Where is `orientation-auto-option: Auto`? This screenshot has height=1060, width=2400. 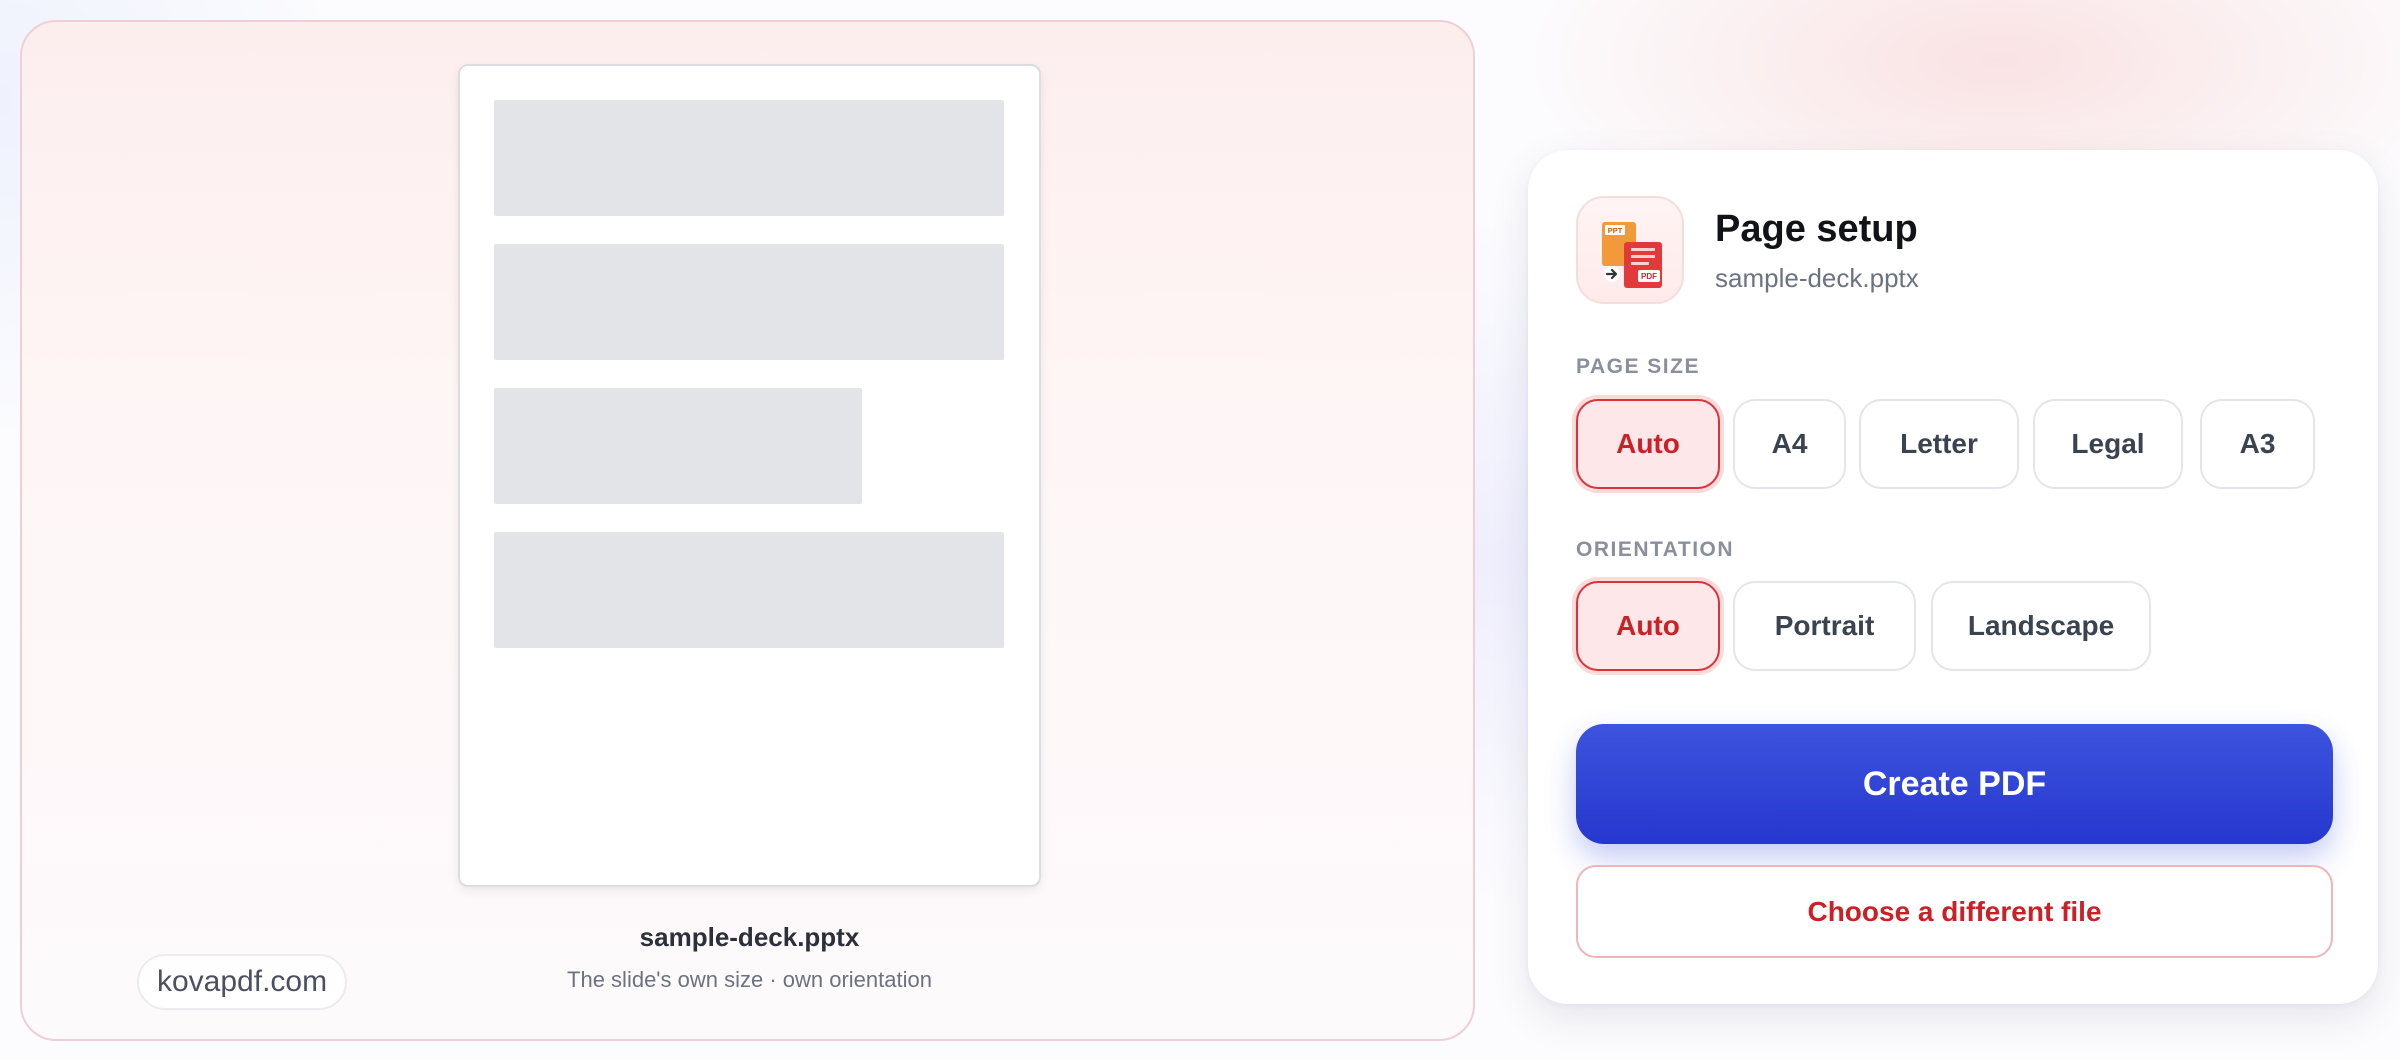 orientation-auto-option: Auto is located at coordinates (1648, 626).